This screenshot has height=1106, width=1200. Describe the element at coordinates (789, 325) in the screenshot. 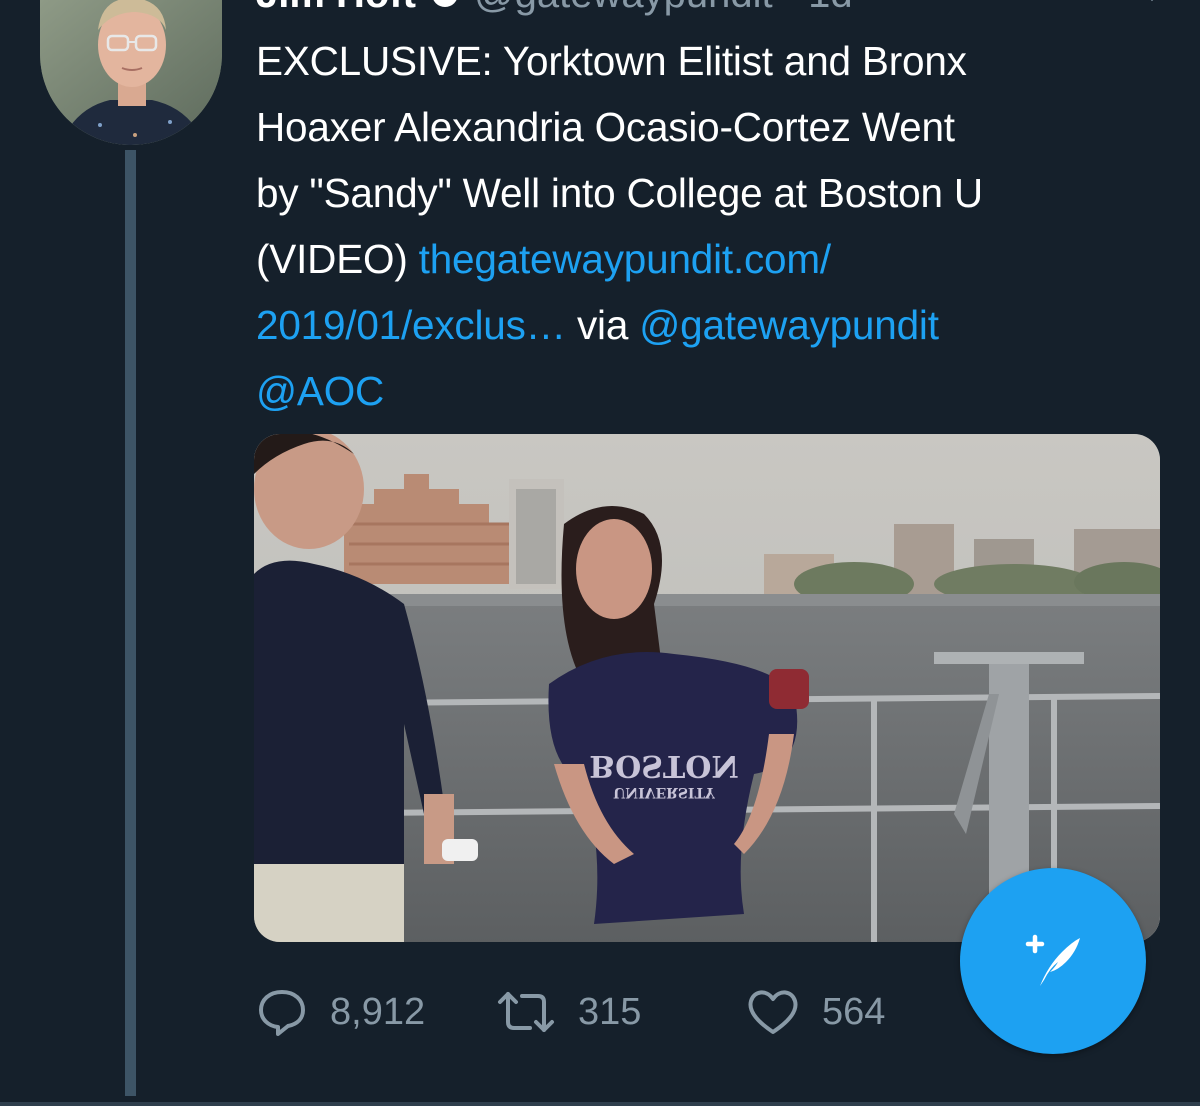

I see `via-mention-link: @gatewaypundit` at that location.